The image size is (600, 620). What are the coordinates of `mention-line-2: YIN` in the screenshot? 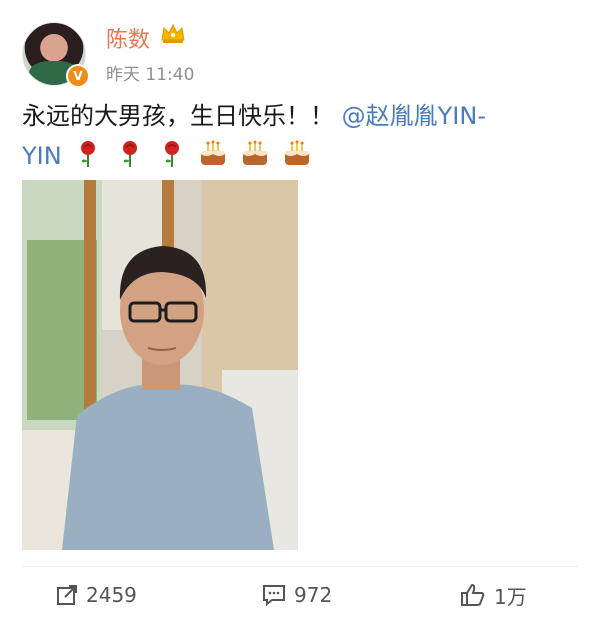 It's located at (42, 156).